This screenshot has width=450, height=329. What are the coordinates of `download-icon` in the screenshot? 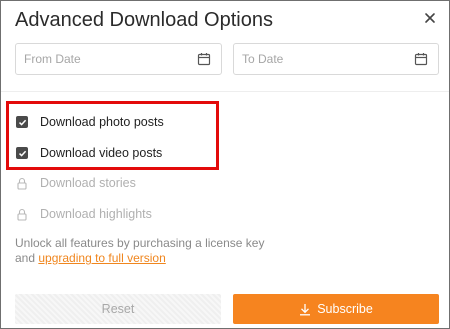 It's located at (305, 309).